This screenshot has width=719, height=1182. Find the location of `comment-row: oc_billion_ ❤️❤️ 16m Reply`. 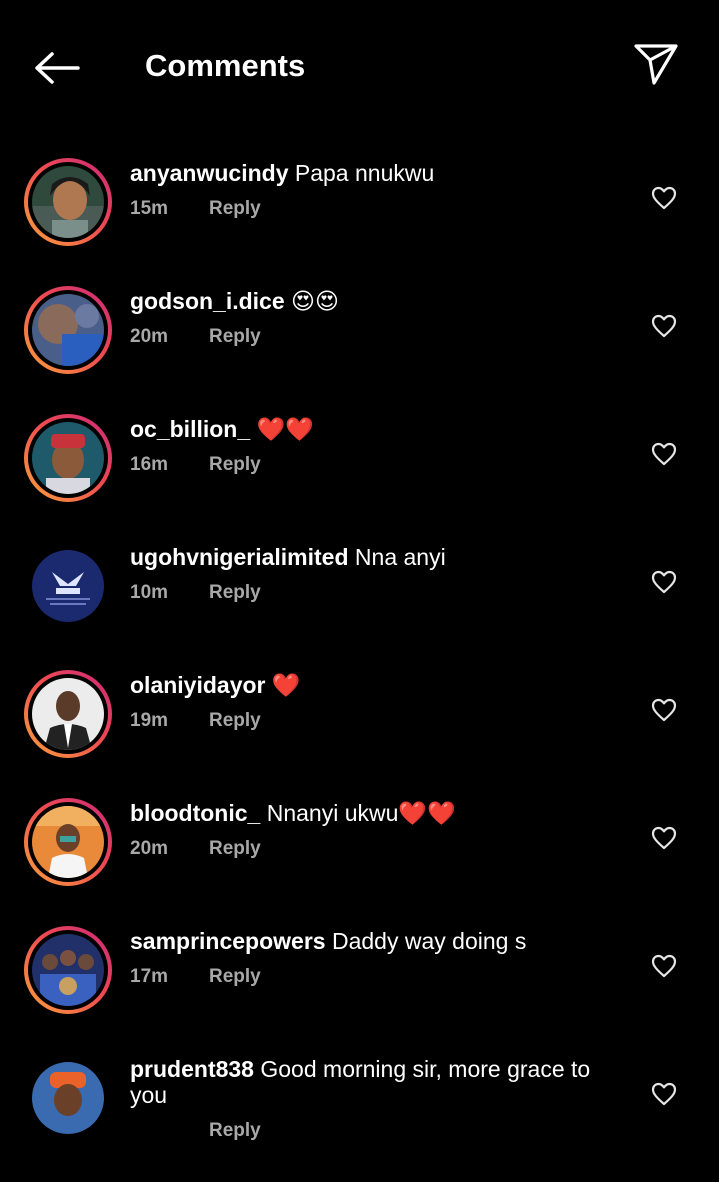

comment-row: oc_billion_ ❤️❤️ 16m Reply is located at coordinates (359, 478).